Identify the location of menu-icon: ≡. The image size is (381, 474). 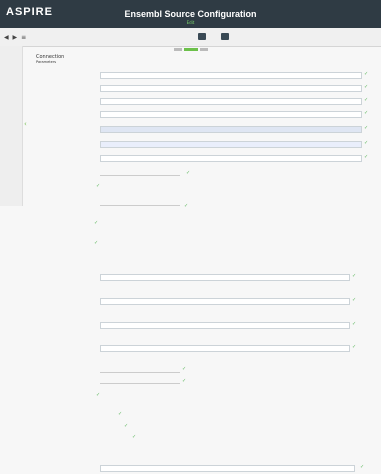
(23, 37).